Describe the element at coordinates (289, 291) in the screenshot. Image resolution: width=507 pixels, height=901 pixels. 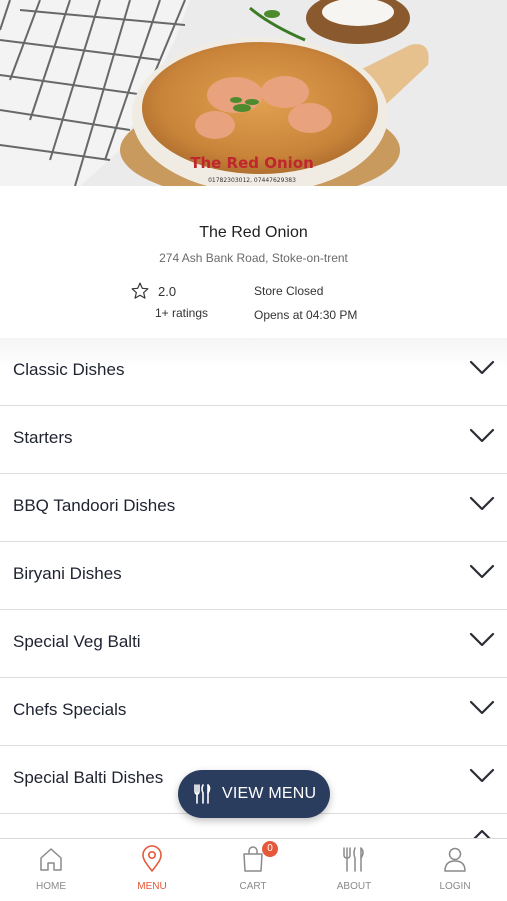
I see `store-status: Store Closed` at that location.